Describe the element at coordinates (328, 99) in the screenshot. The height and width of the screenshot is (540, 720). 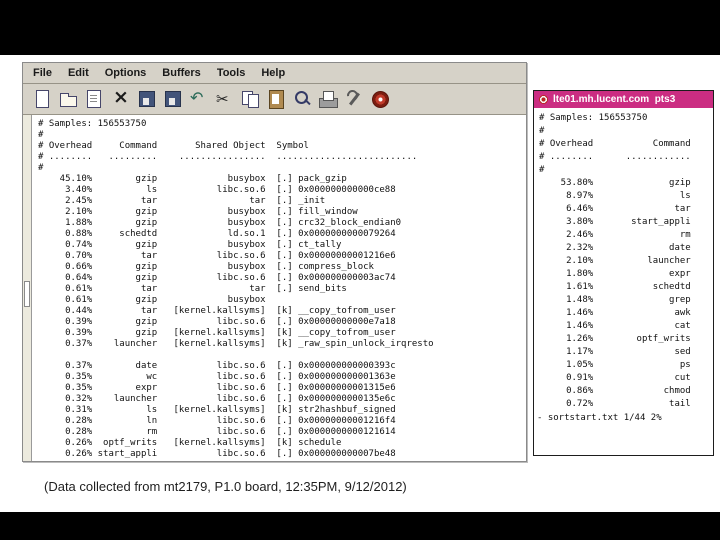
I see `print-icon` at that location.